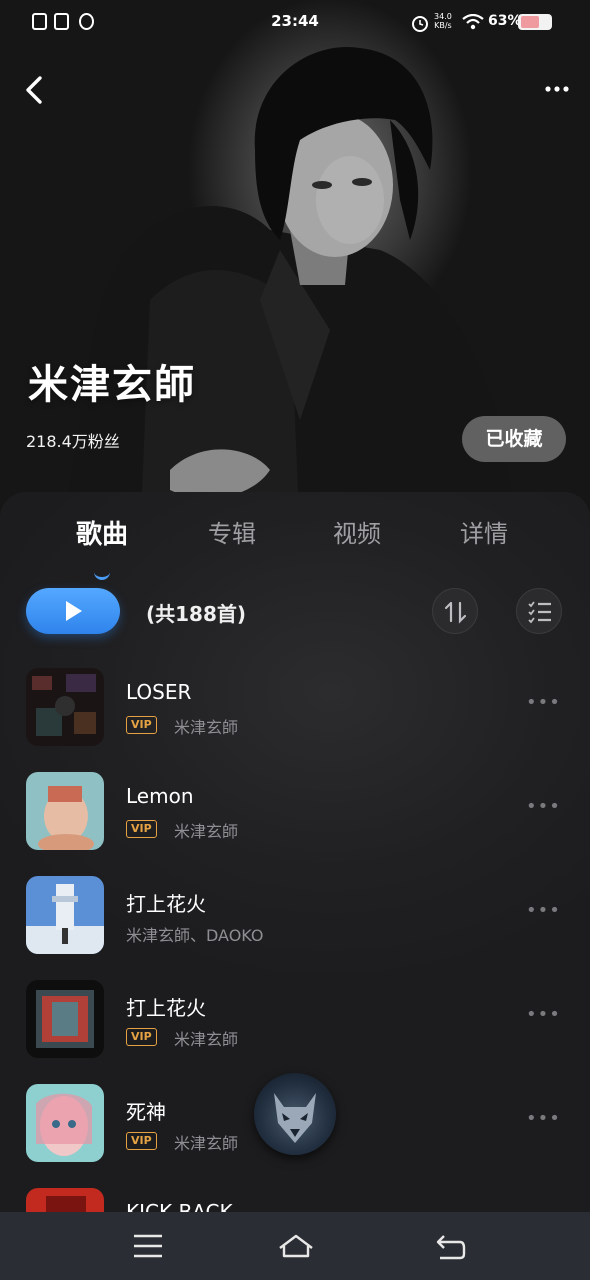 This screenshot has height=1280, width=590. I want to click on home-button, so click(296, 1246).